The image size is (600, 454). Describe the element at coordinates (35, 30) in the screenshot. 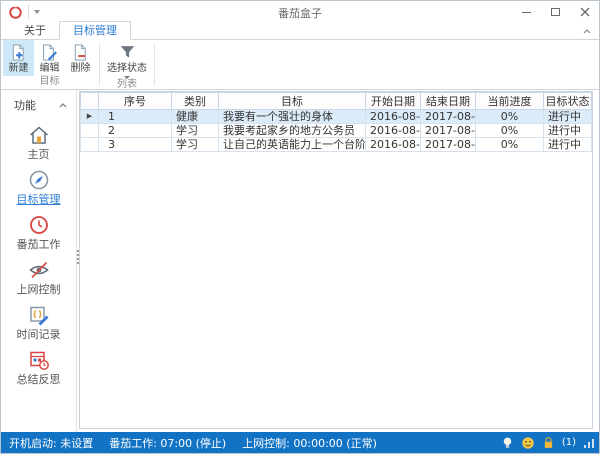

I see `tab-about: 关于` at that location.